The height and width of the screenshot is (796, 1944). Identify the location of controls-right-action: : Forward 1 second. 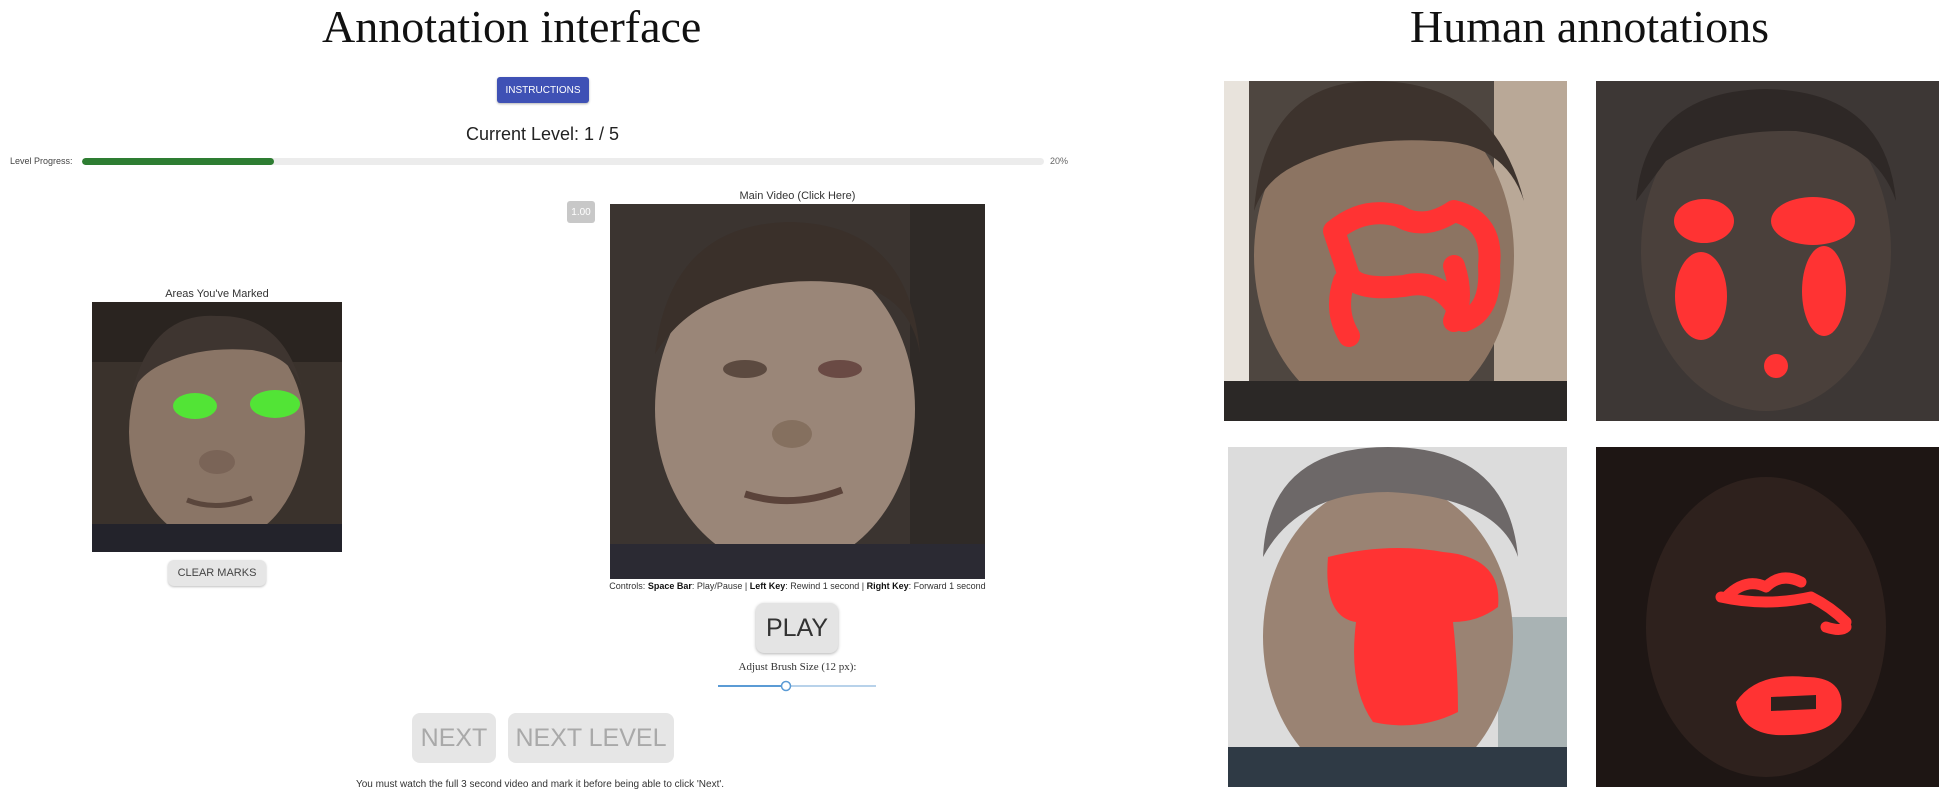
(947, 586).